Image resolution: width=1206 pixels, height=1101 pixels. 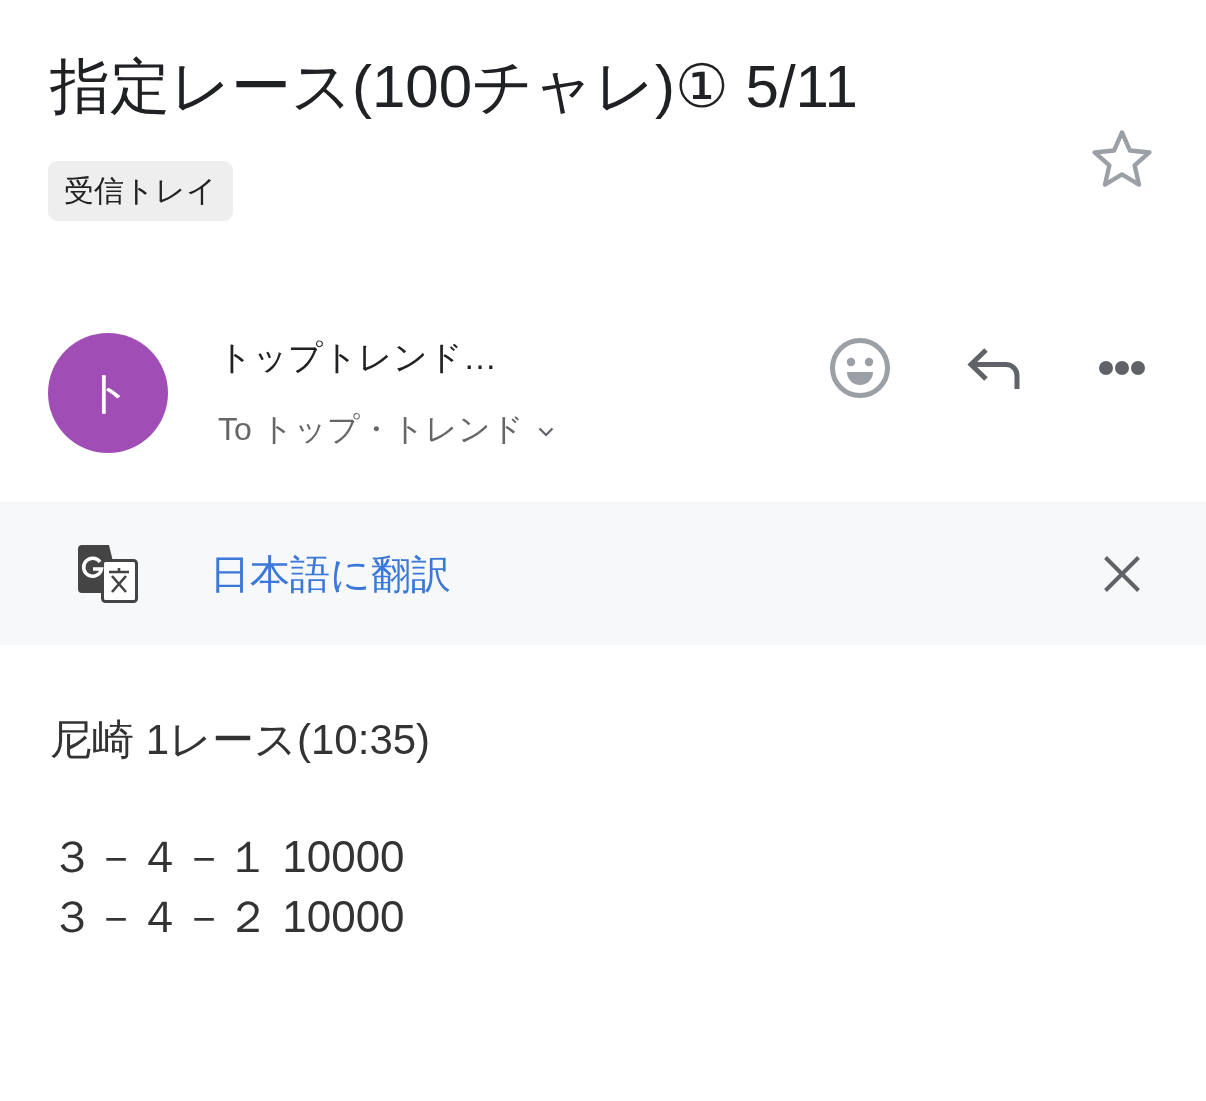 What do you see at coordinates (1122, 368) in the screenshot?
I see `more-icon` at bounding box center [1122, 368].